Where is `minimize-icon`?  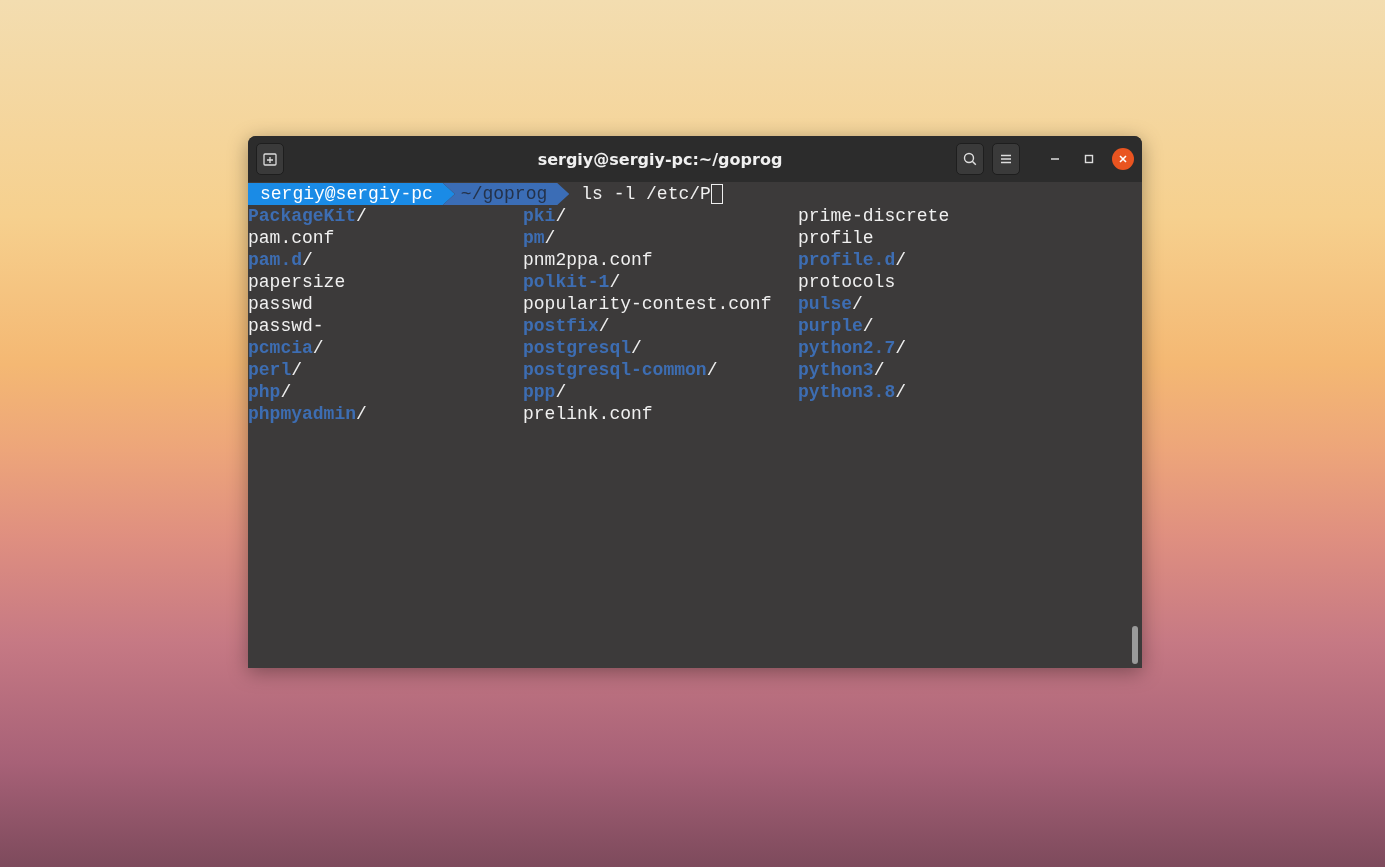
minimize-icon is located at coordinates (1055, 159).